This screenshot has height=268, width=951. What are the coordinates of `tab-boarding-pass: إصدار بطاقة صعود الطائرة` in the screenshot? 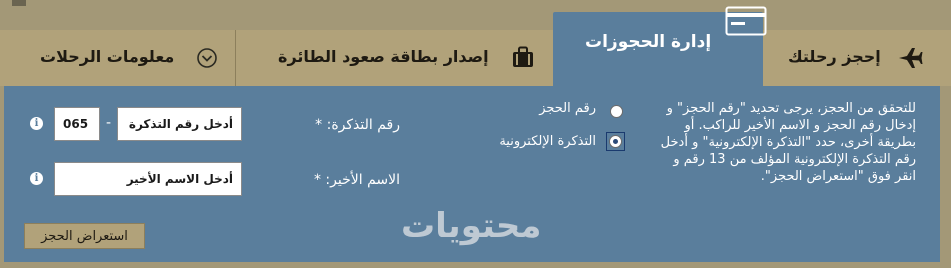 It's located at (393, 58).